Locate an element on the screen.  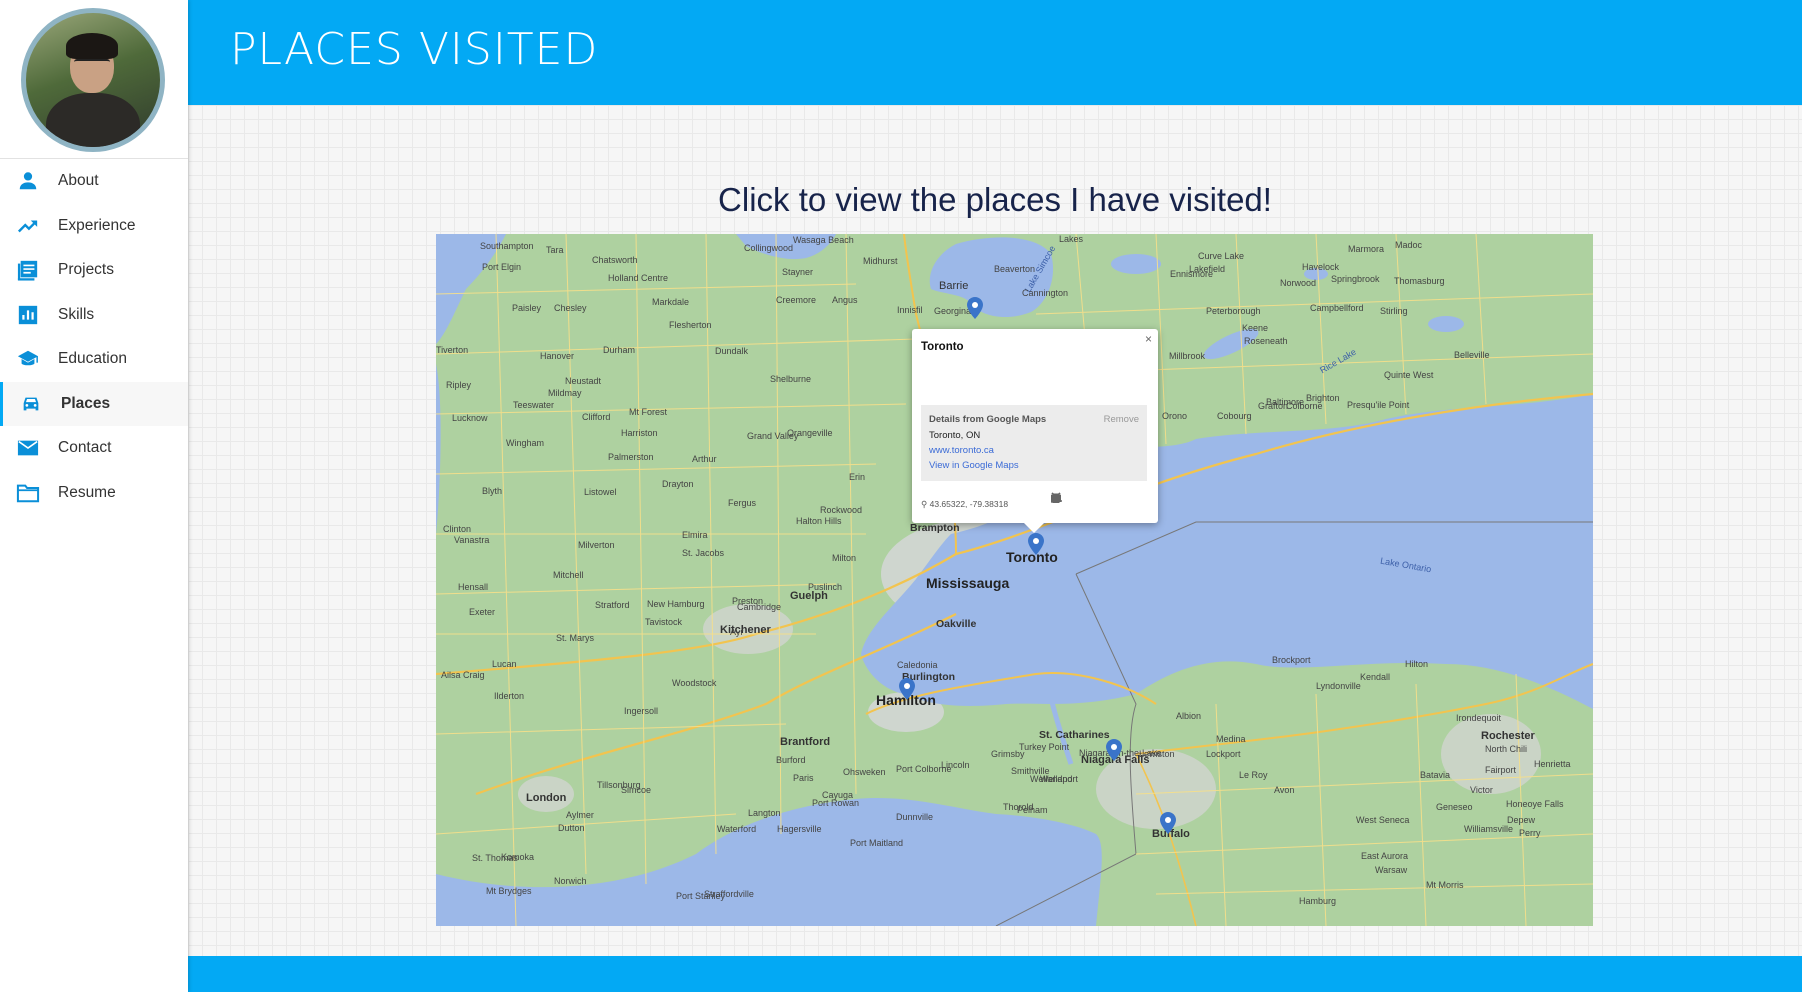
sidebar-item-label: Education is located at coordinates (92, 359).